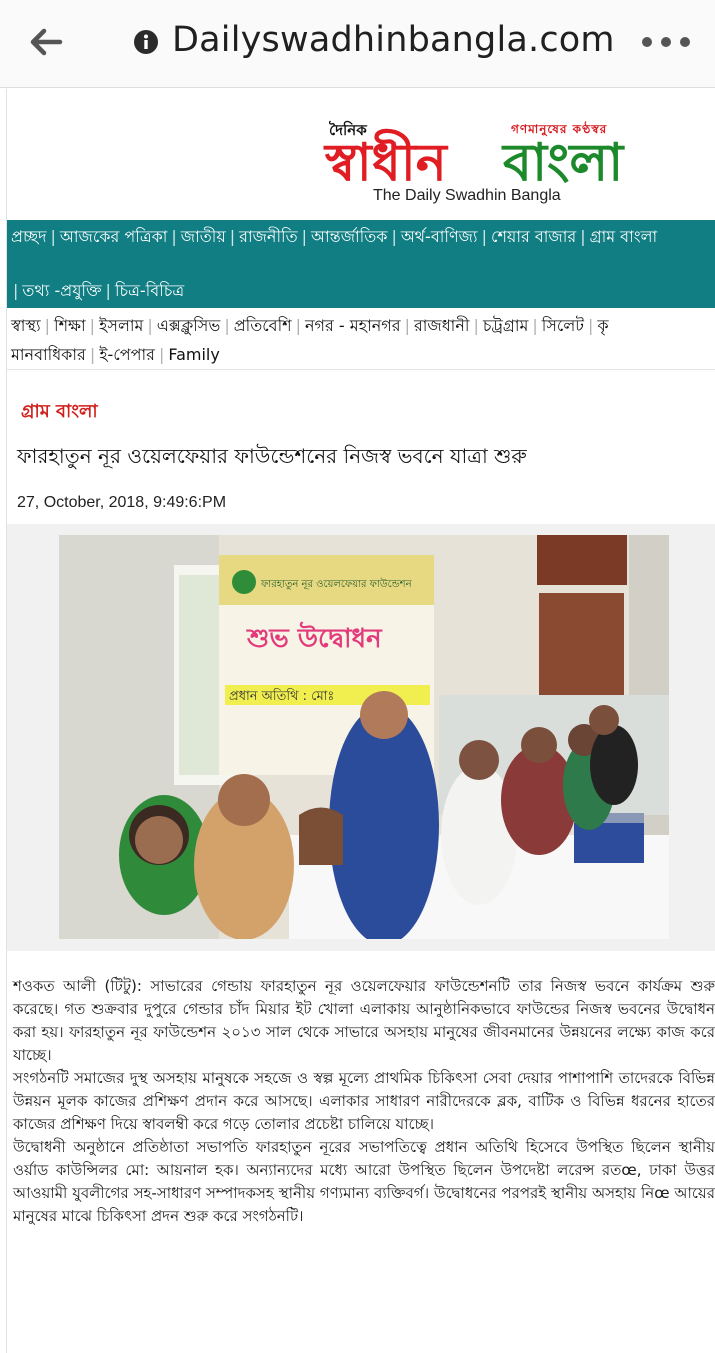  What do you see at coordinates (563, 325) in the screenshot?
I see `subnav-sylhet: সিলেট` at bounding box center [563, 325].